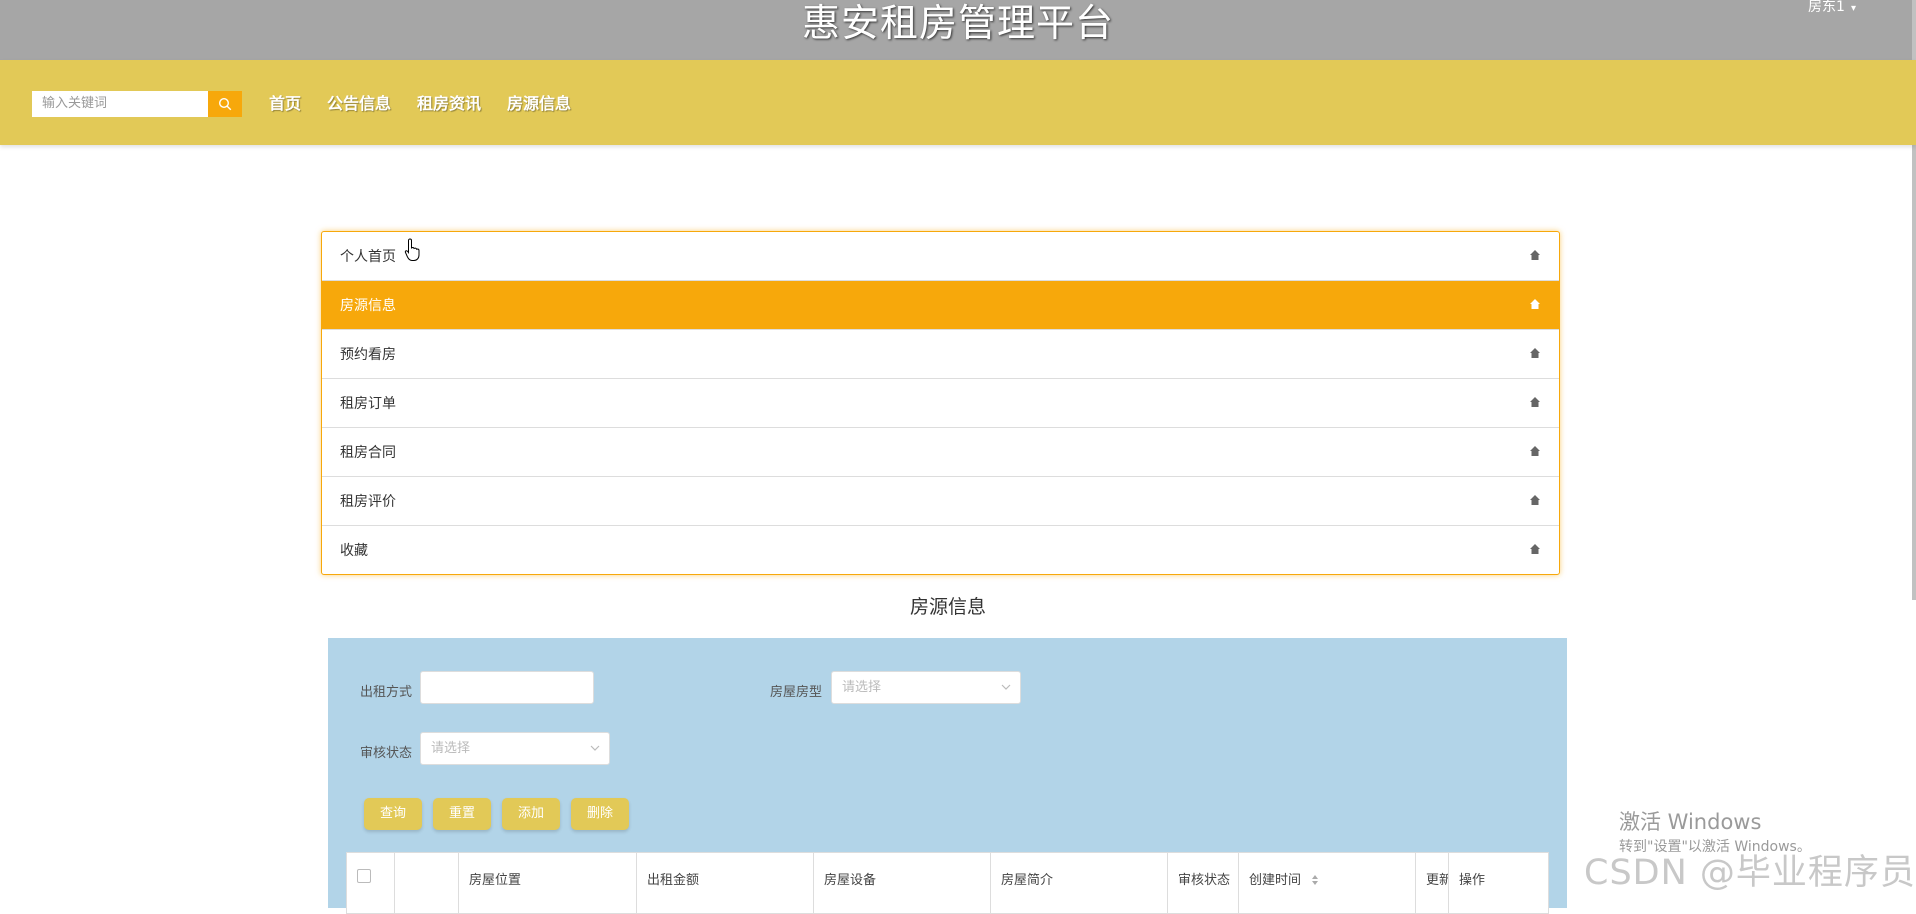 This screenshot has width=1916, height=914. I want to click on house-type-select: 请选择, so click(926, 687).